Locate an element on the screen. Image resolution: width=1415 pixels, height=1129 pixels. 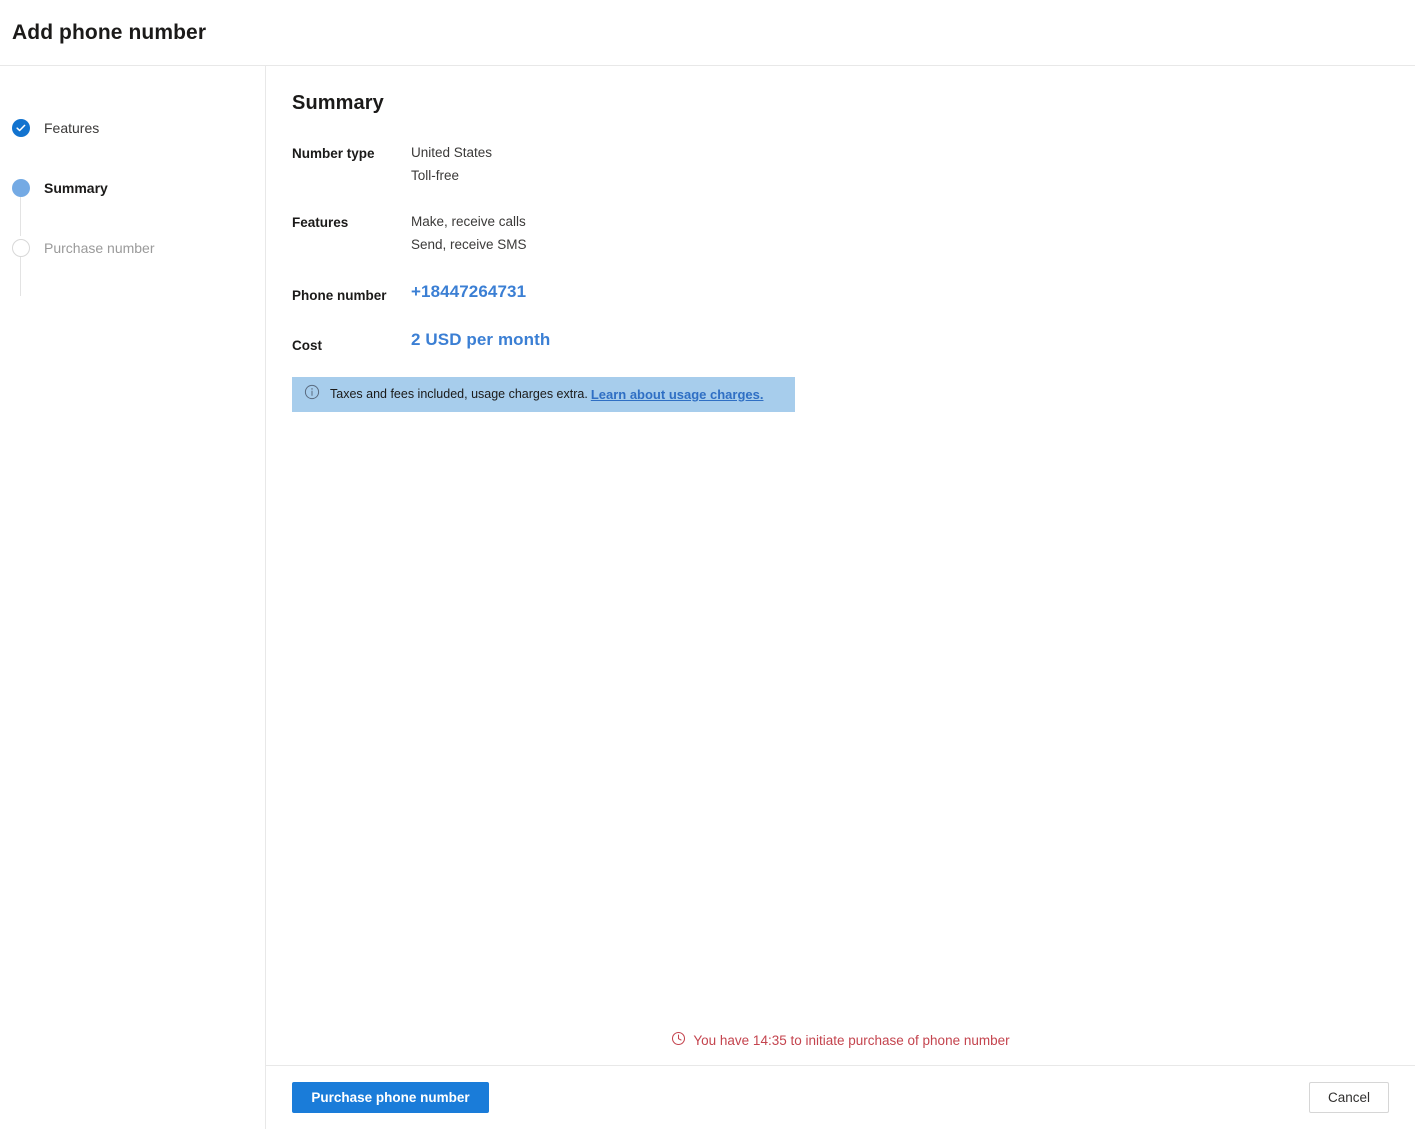
cost-value: 2 USD per month is located at coordinates (481, 339).